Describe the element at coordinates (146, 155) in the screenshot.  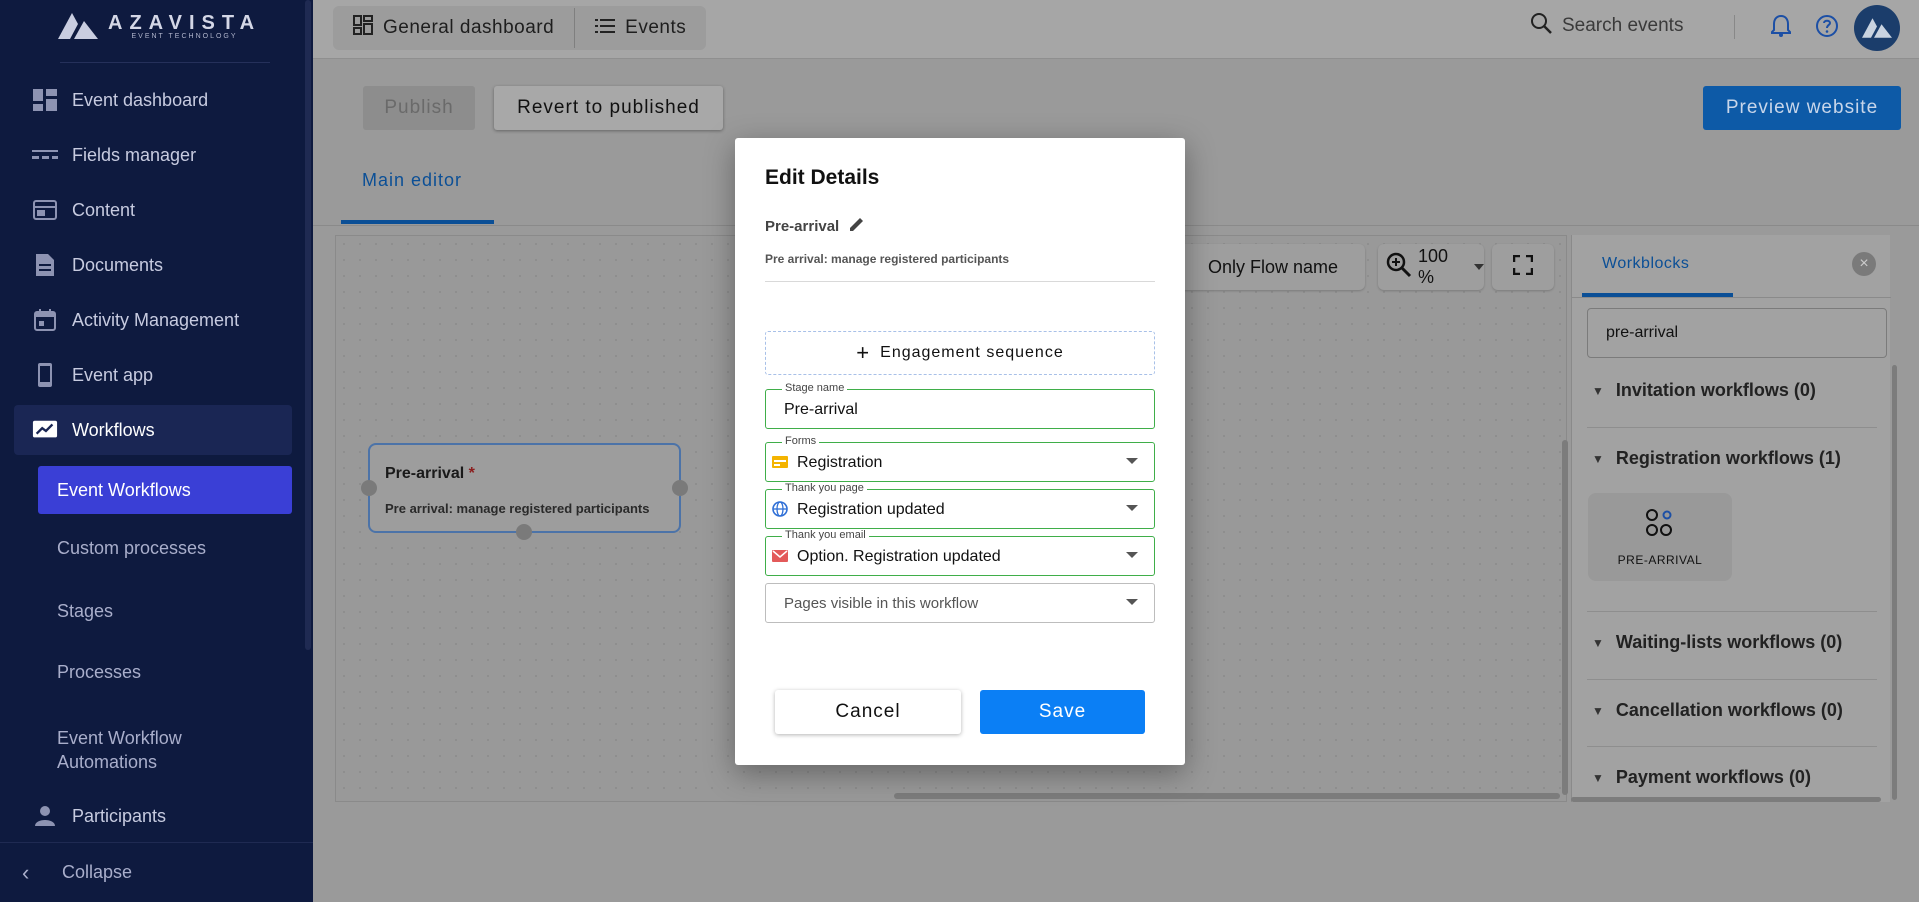
I see `sidebar-item-fields-manager: Fields manager` at that location.